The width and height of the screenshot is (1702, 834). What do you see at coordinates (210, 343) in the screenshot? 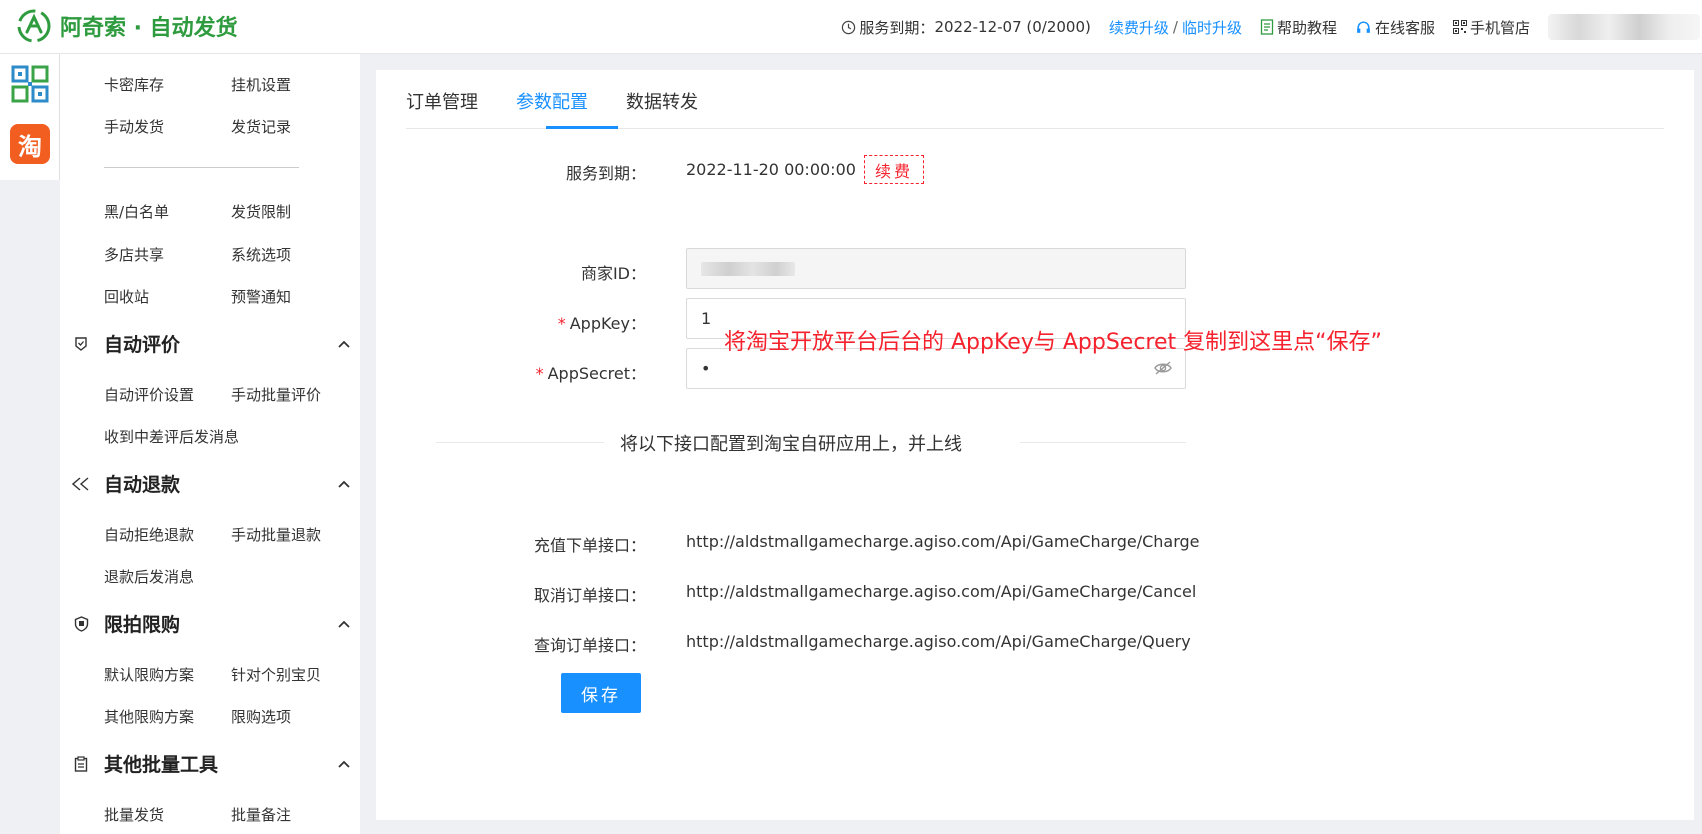
I see `menu-group-auto-review: 自动评价` at bounding box center [210, 343].